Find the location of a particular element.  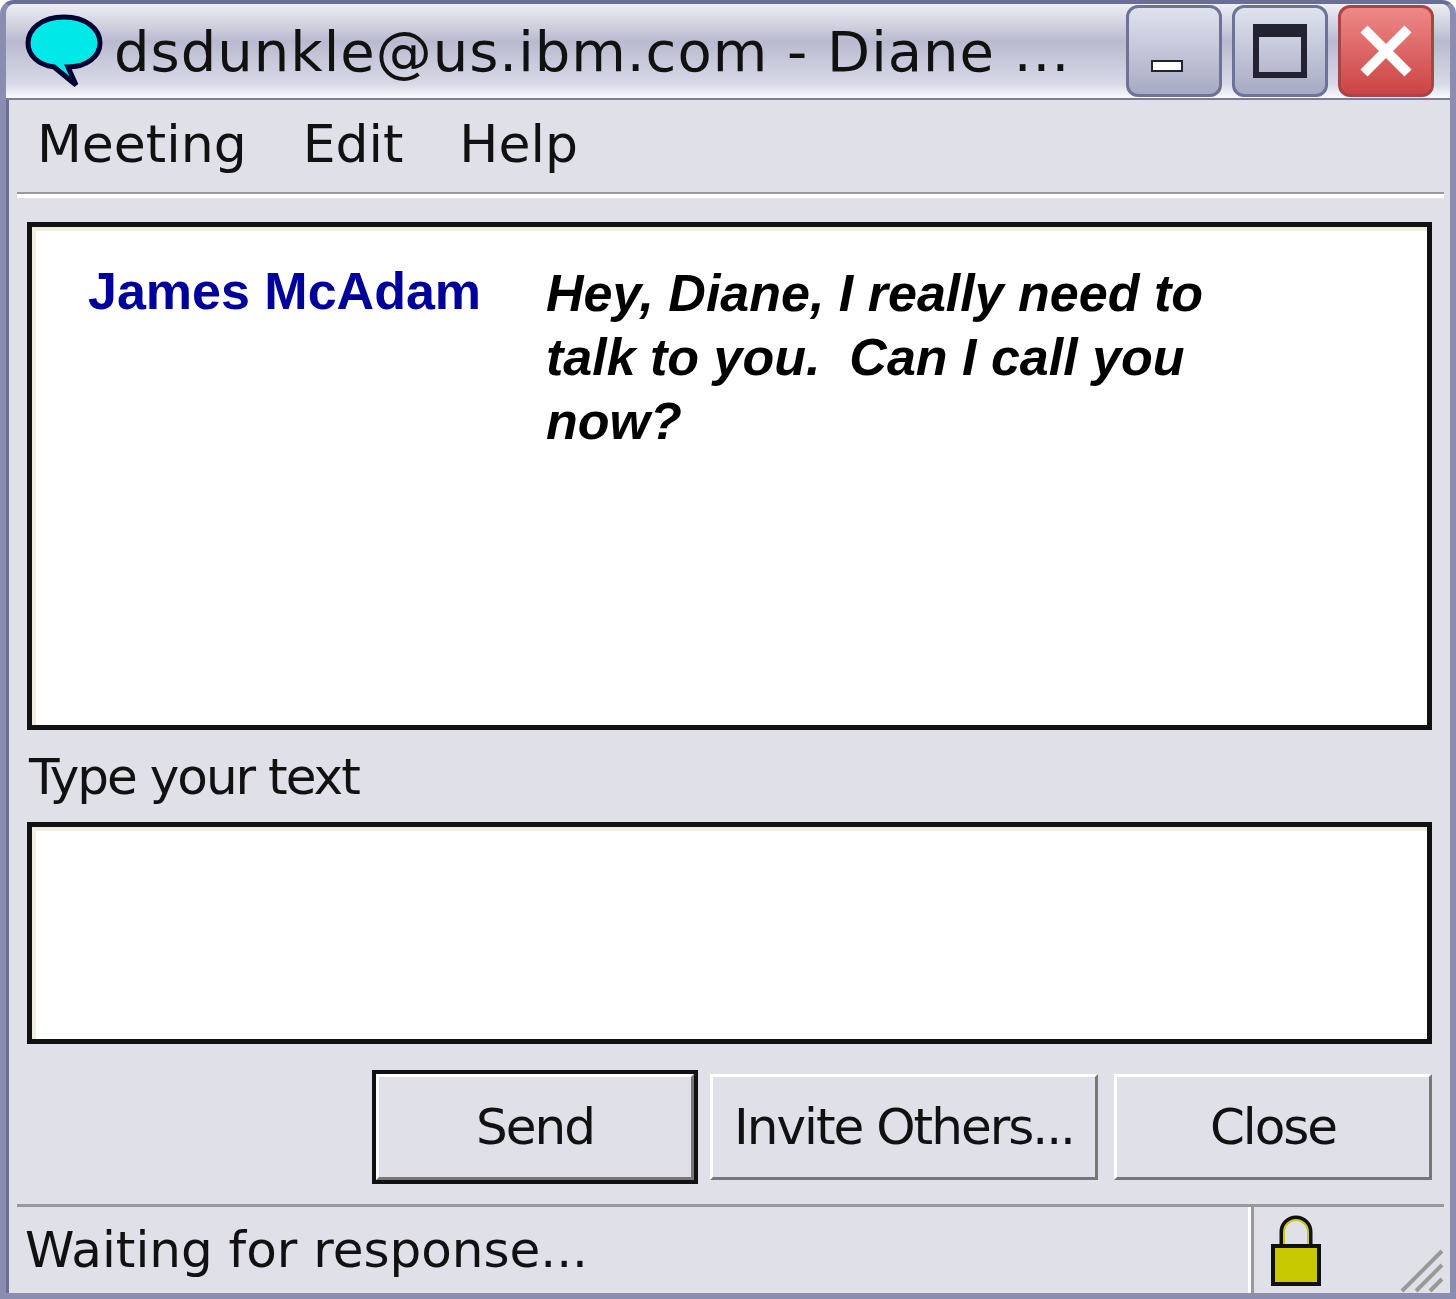

maximize-icon is located at coordinates (1280, 51).